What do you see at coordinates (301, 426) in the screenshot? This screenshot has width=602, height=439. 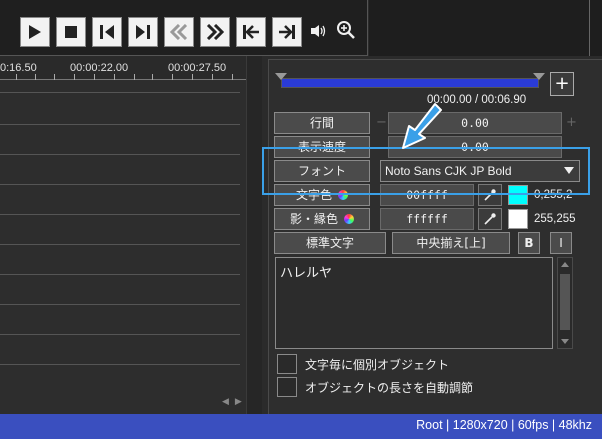 I see `status-bar: Root | 1280x720 | 60fps | 48khz` at bounding box center [301, 426].